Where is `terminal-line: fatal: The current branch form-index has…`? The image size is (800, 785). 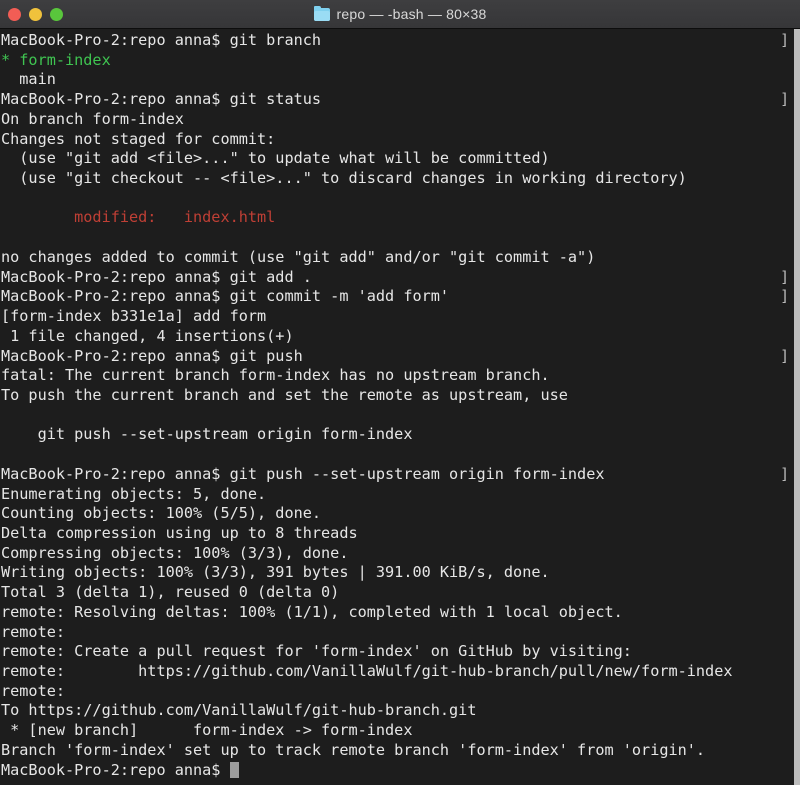
terminal-line: fatal: The current branch form-index has… is located at coordinates (397, 376).